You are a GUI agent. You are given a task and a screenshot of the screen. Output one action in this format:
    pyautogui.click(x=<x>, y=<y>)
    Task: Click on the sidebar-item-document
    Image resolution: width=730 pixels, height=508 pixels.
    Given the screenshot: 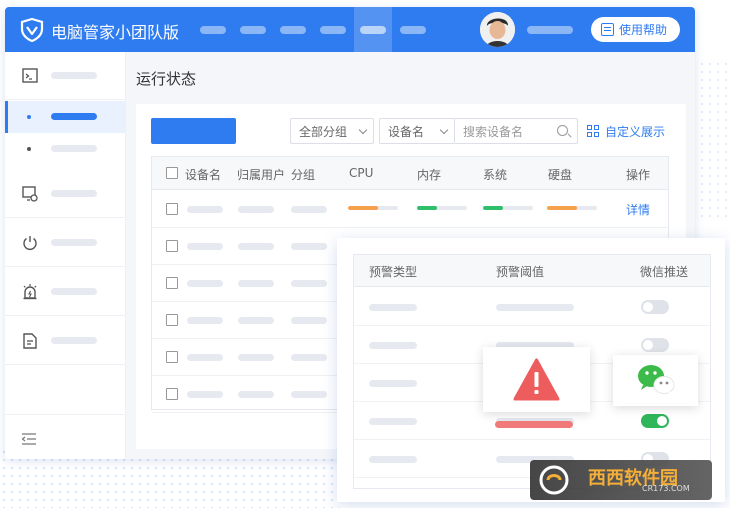 What is the action you would take?
    pyautogui.click(x=65, y=341)
    